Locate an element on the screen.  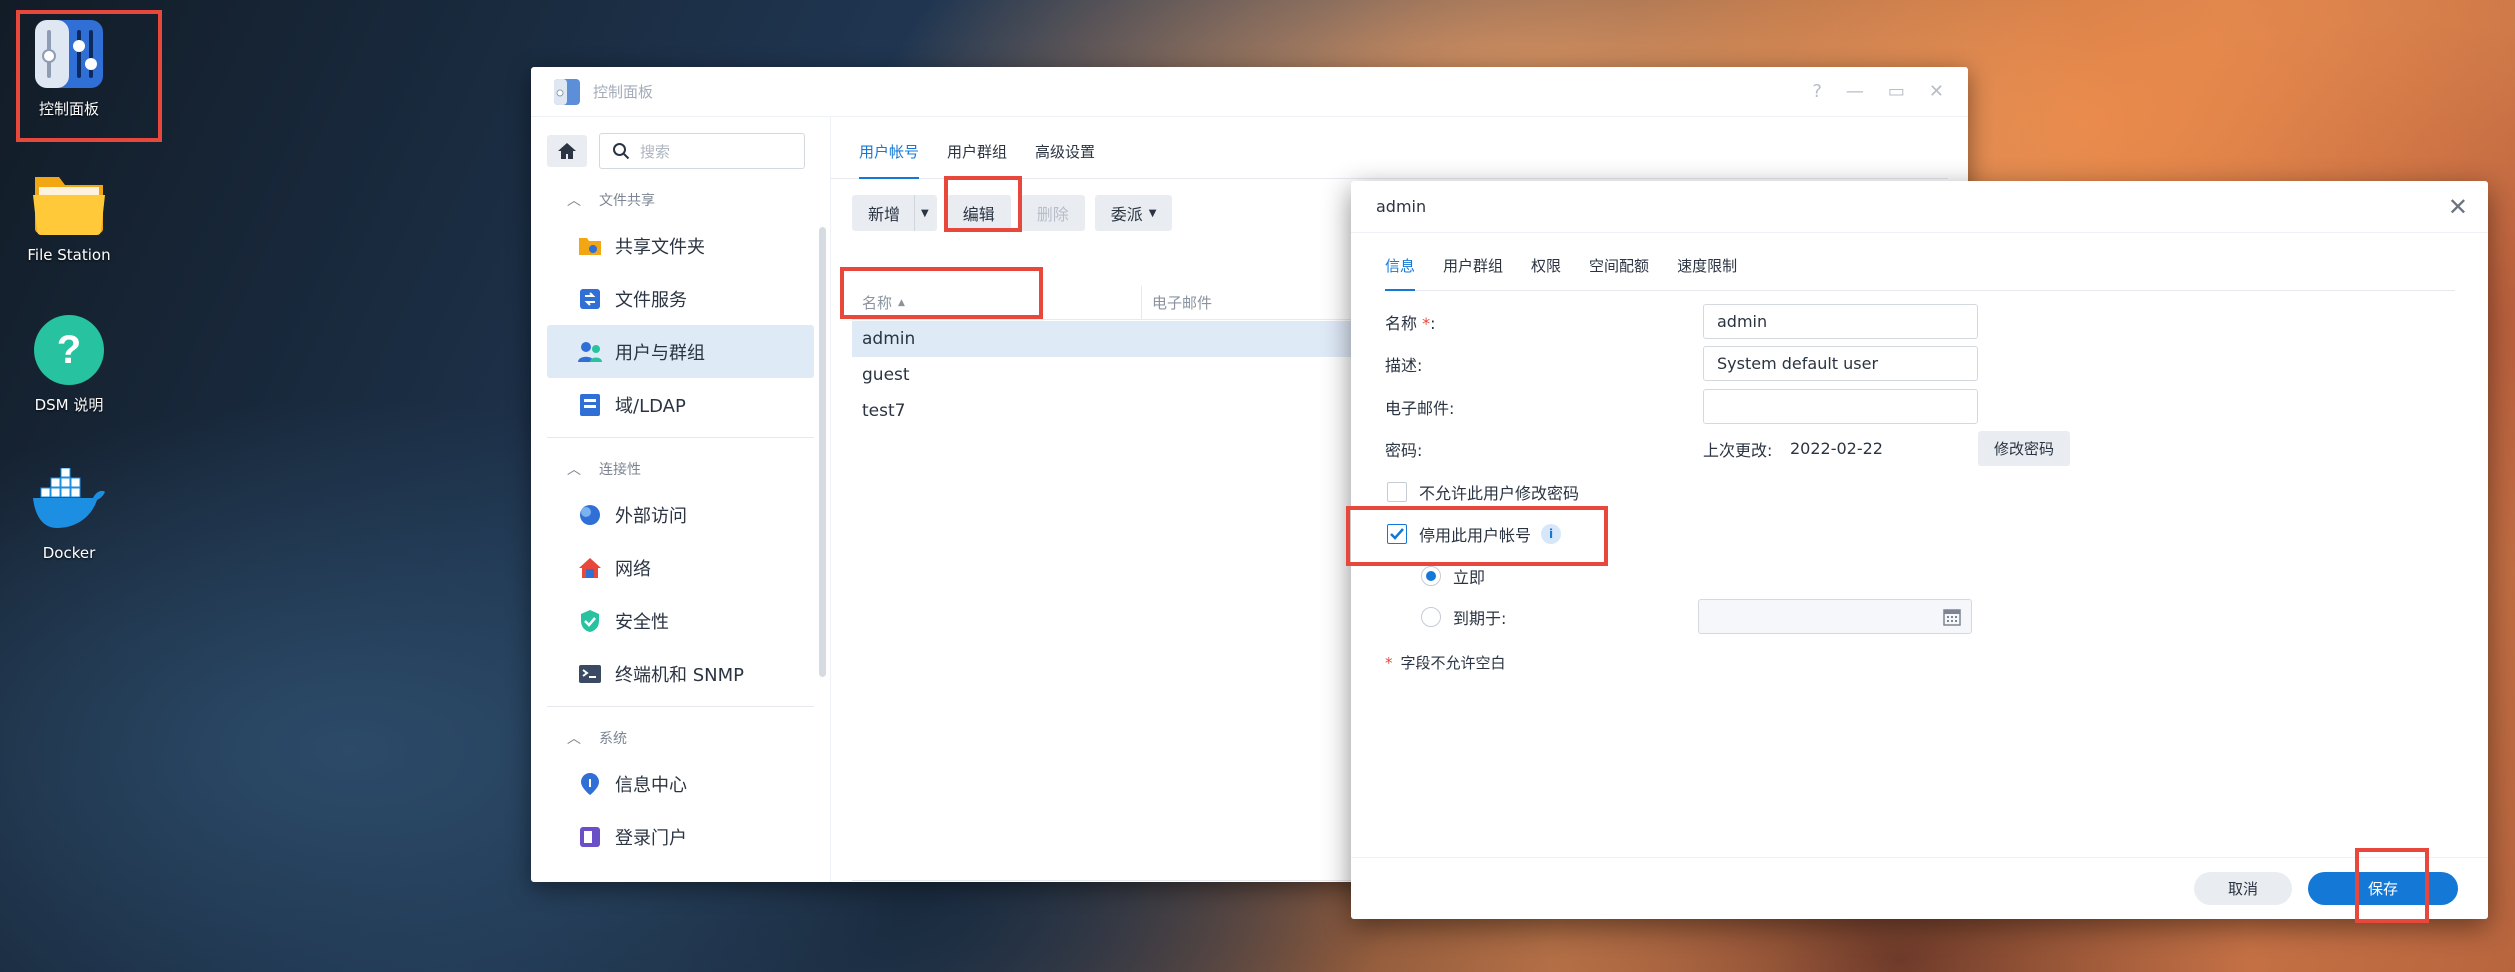
search-input: 搜索 is located at coordinates (702, 151).